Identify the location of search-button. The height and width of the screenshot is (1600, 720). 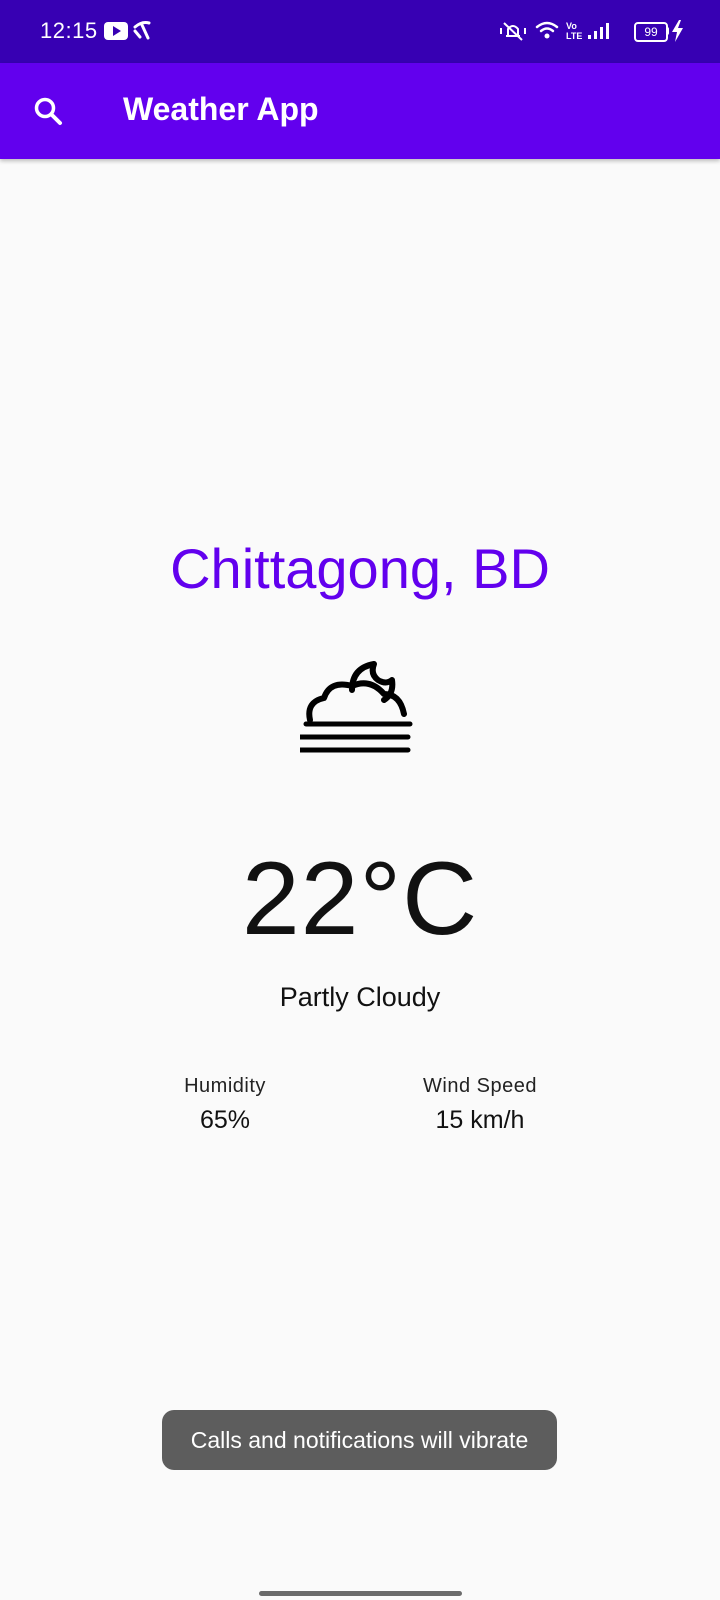
(48, 111).